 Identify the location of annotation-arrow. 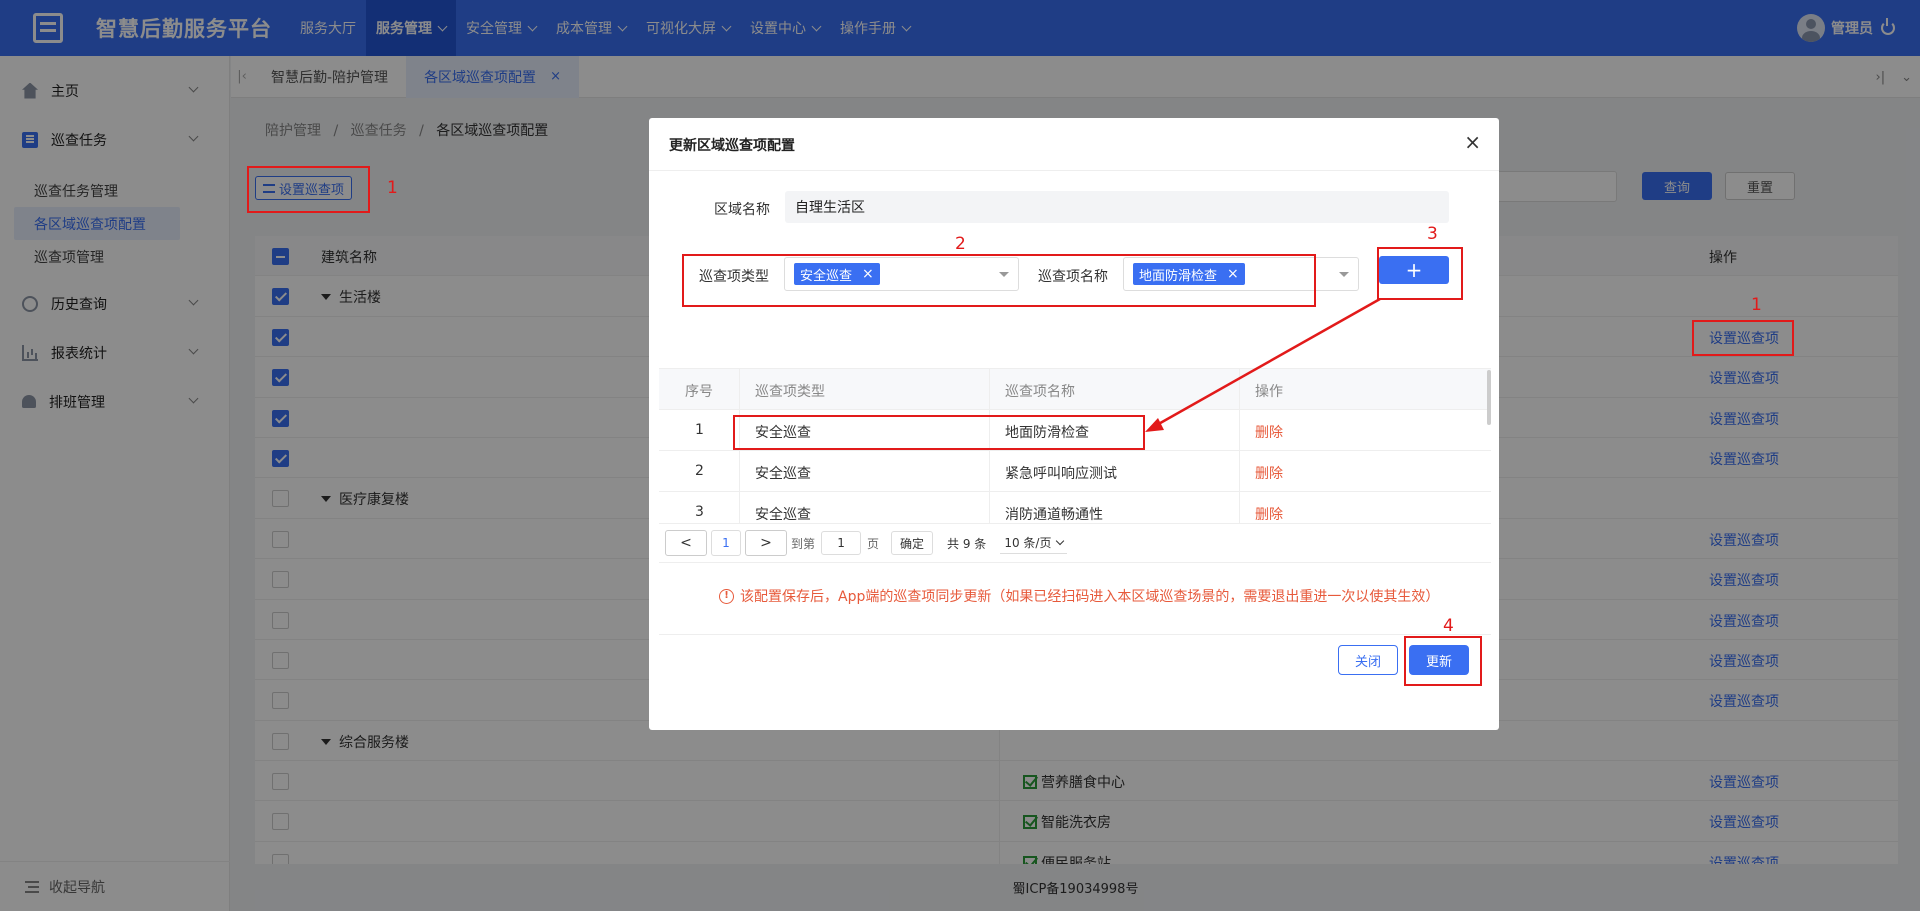
(1263, 364).